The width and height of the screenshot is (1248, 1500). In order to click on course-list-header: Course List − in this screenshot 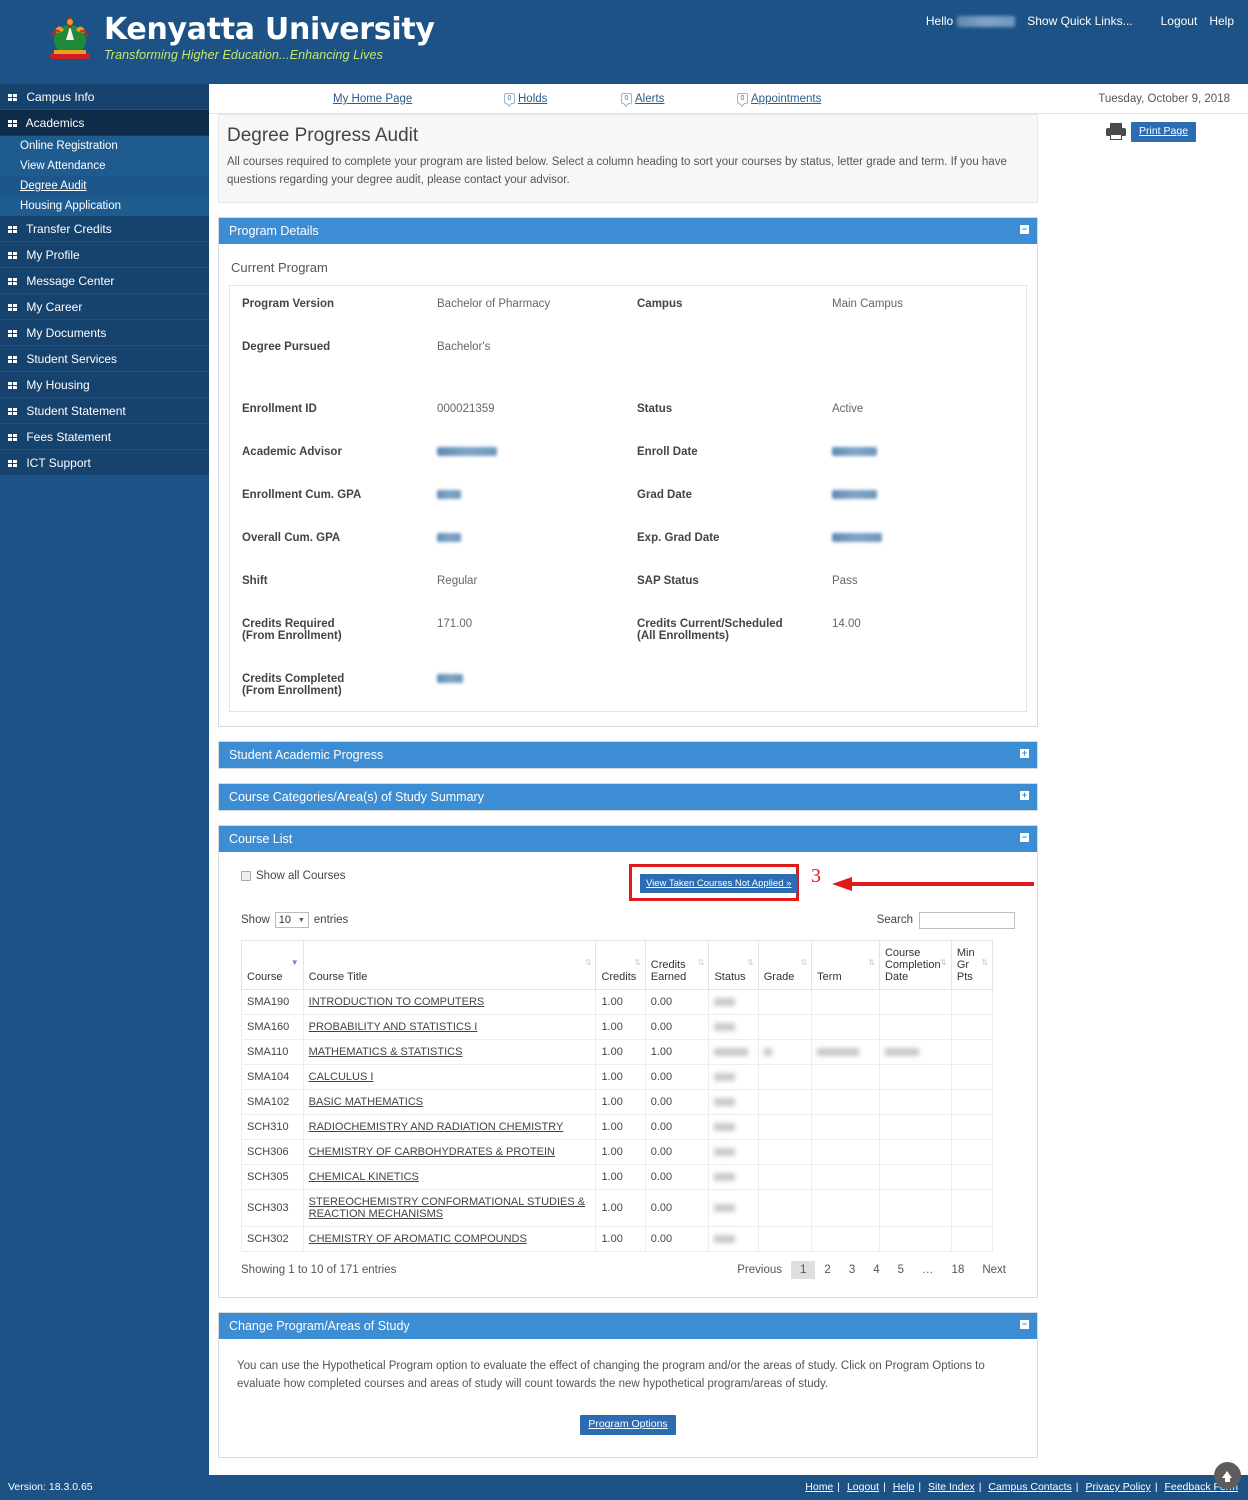, I will do `click(628, 838)`.